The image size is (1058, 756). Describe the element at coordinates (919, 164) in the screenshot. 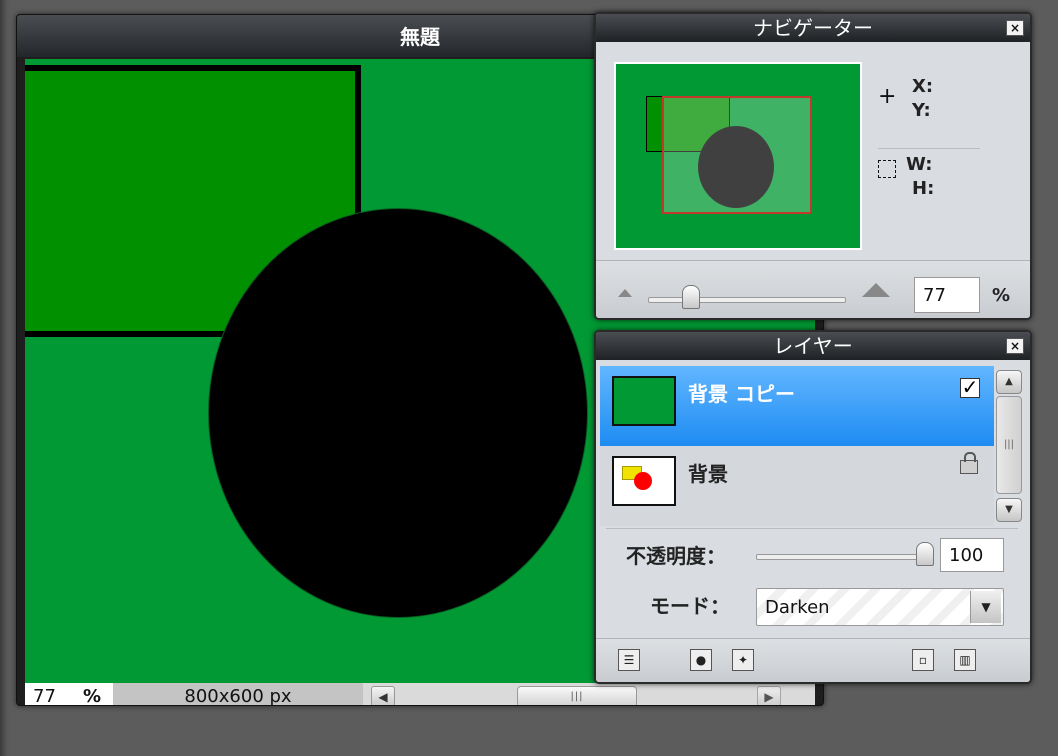

I see `w-label: W:` at that location.